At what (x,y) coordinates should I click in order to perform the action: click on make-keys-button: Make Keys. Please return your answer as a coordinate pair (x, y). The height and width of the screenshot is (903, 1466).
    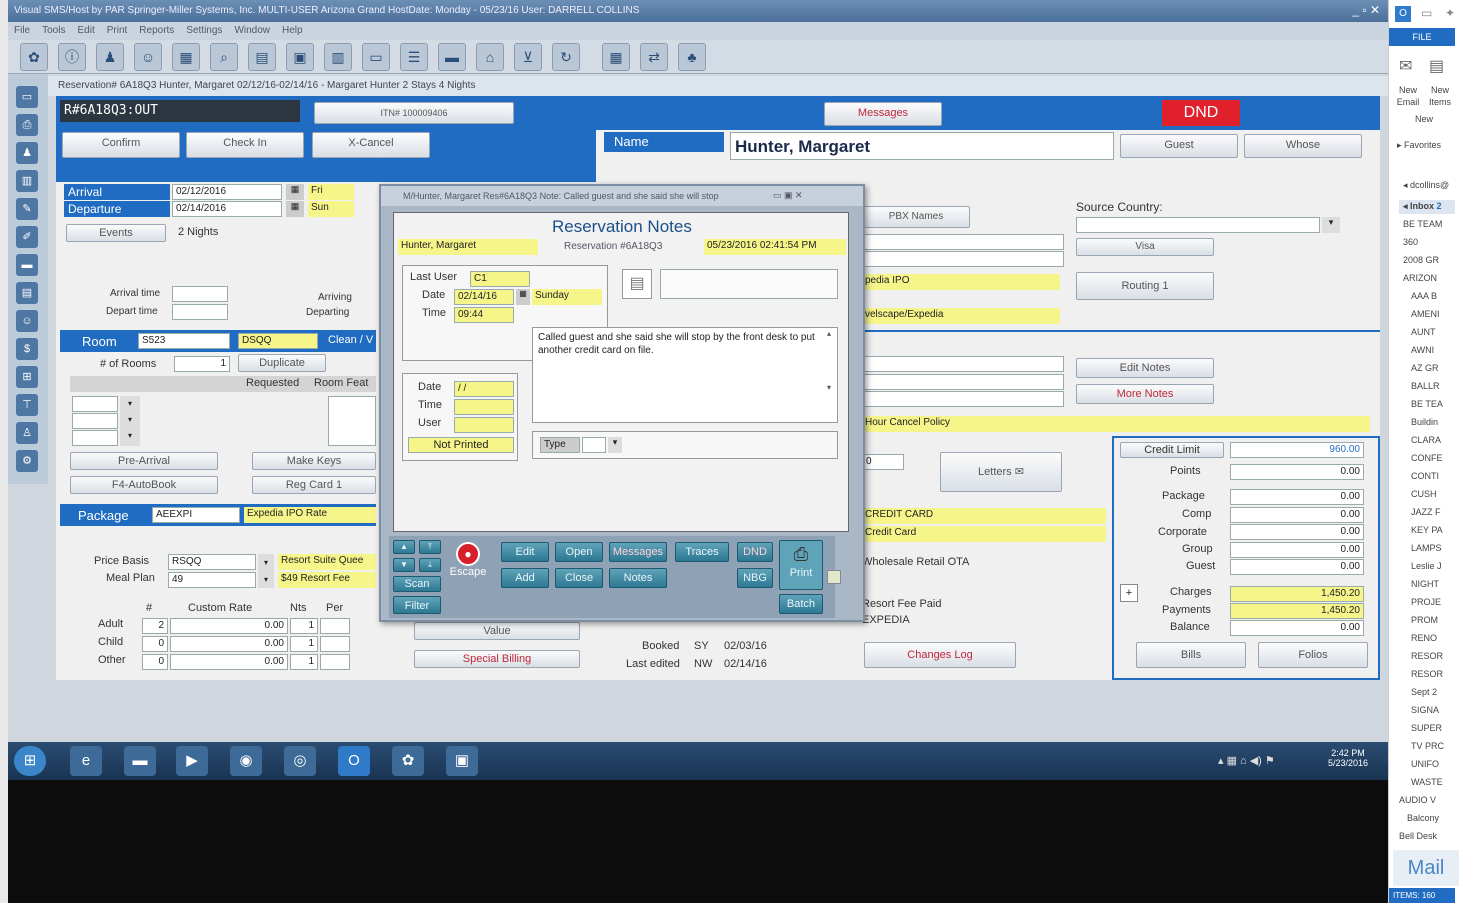
    Looking at the image, I should click on (314, 461).